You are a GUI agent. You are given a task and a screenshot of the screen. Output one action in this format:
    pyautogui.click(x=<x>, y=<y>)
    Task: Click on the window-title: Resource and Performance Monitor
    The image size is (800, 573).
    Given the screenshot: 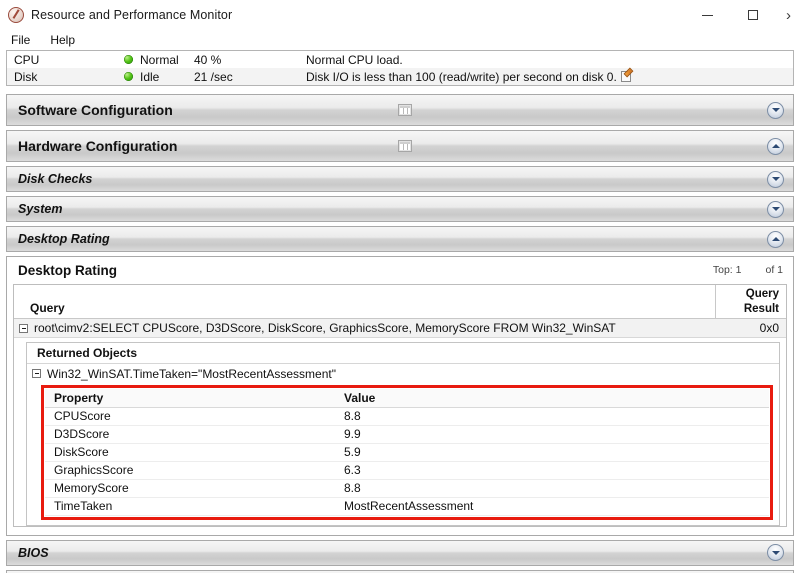 What is the action you would take?
    pyautogui.click(x=132, y=14)
    